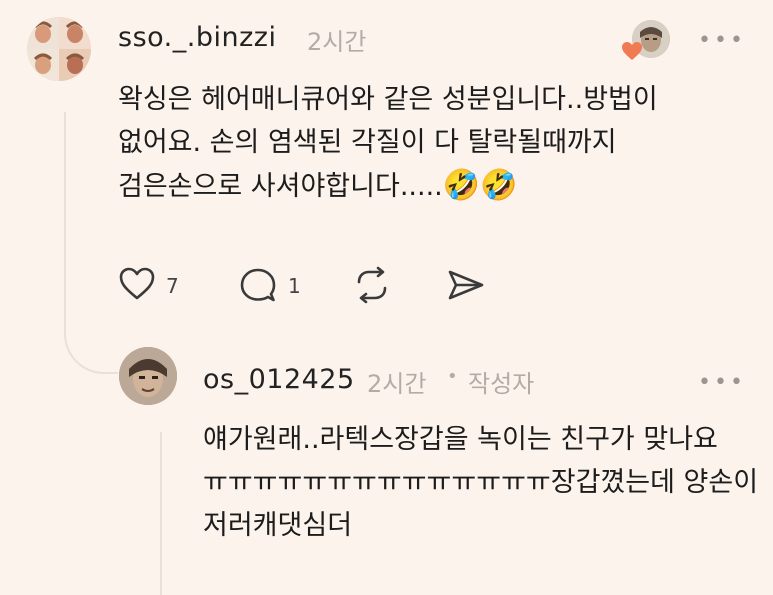 Image resolution: width=773 pixels, height=595 pixels. I want to click on reply-username: os_012425, so click(279, 379).